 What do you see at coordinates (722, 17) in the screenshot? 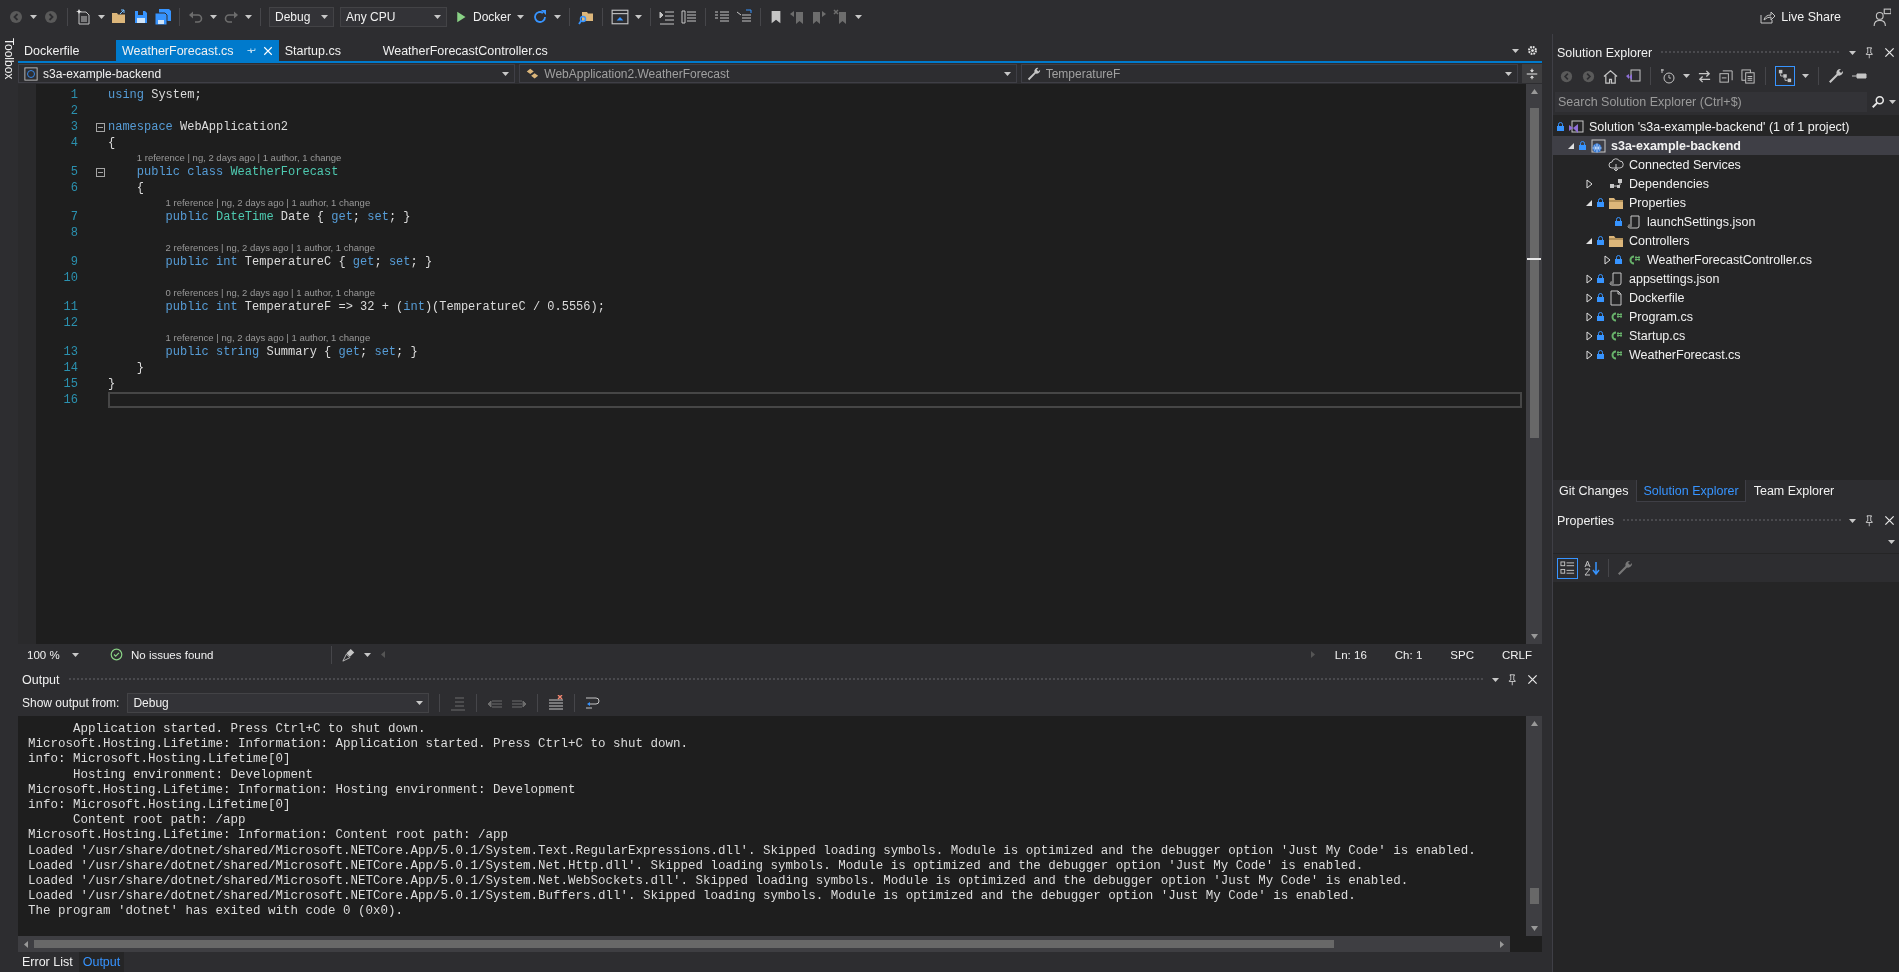
I see `comment-lines-icon` at bounding box center [722, 17].